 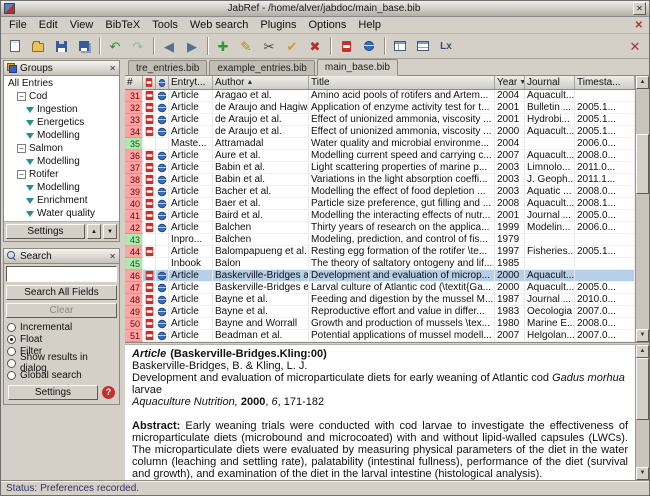 I want to click on column-header-author: Author ▲, so click(x=261, y=82).